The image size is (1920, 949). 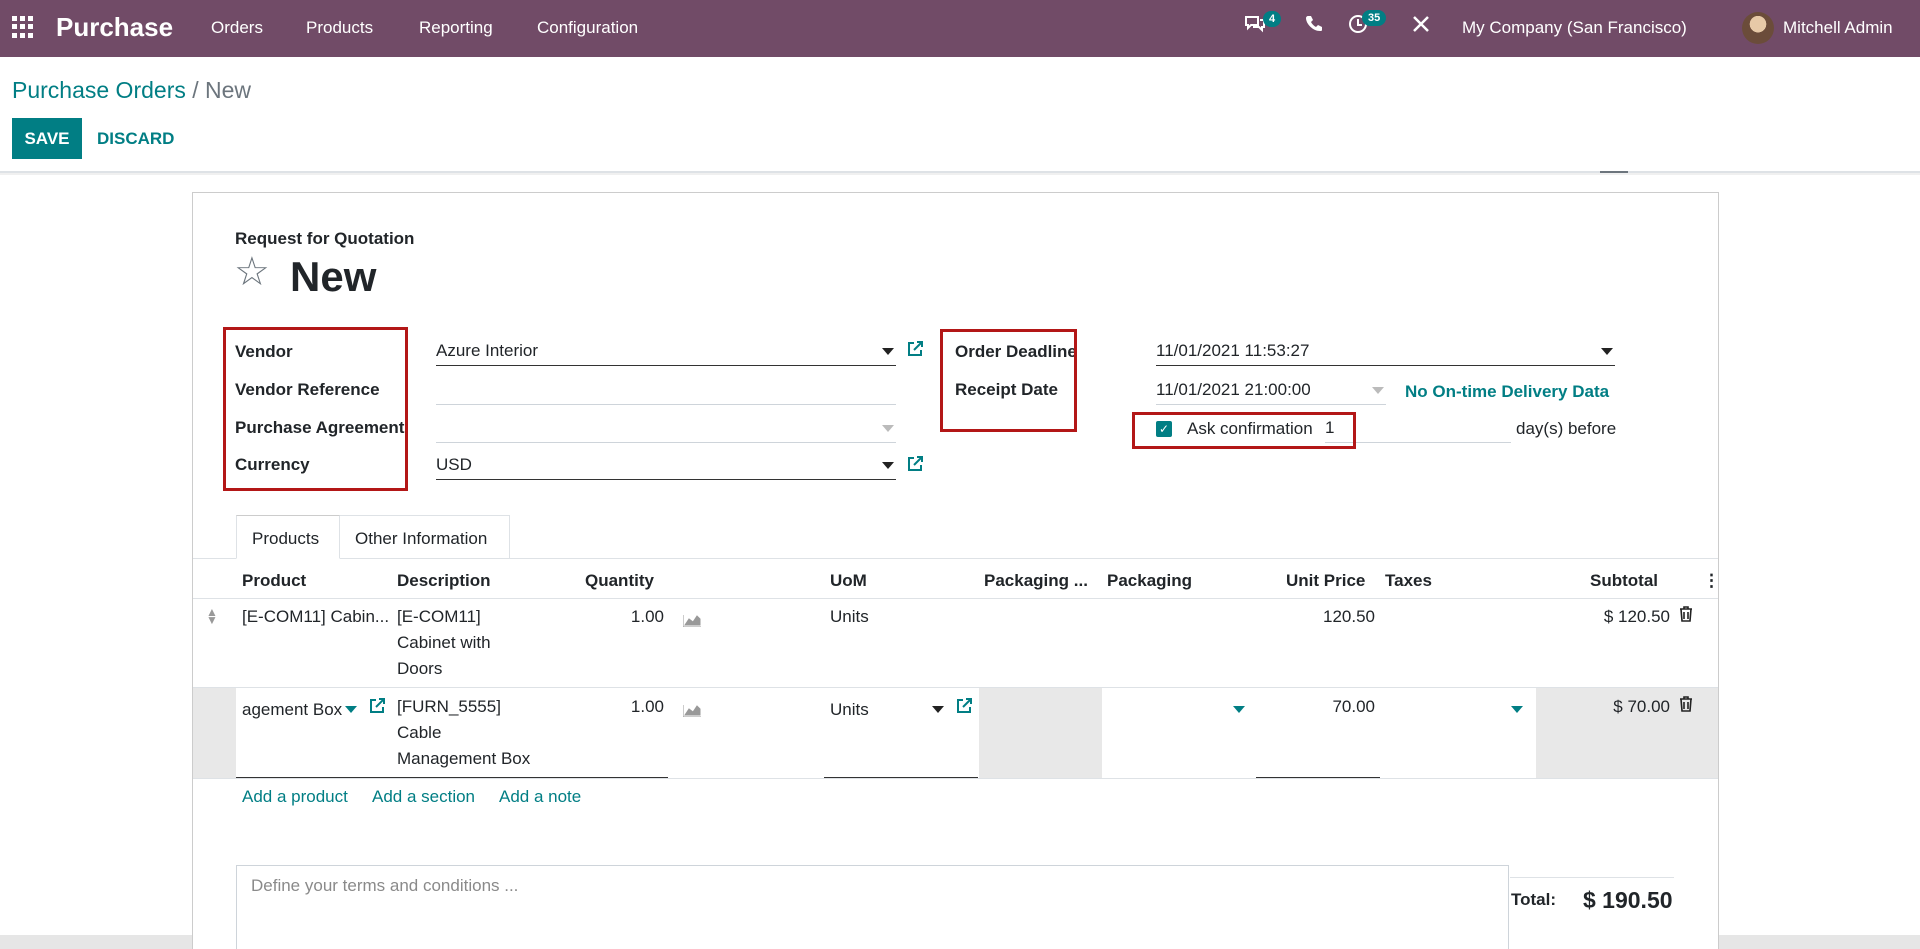 I want to click on vendor-value: Azure Interior, so click(x=487, y=350).